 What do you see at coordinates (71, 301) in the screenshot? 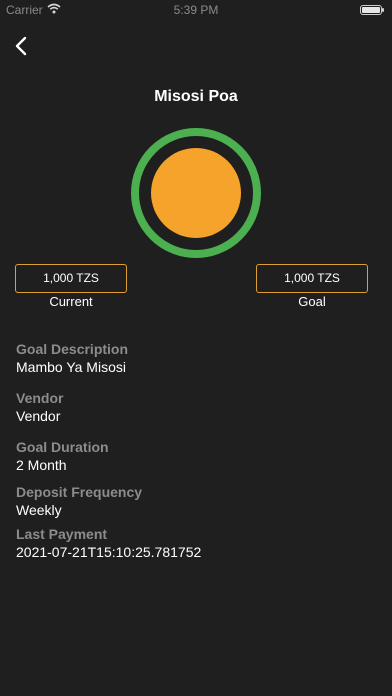
I see `current-label: Current` at bounding box center [71, 301].